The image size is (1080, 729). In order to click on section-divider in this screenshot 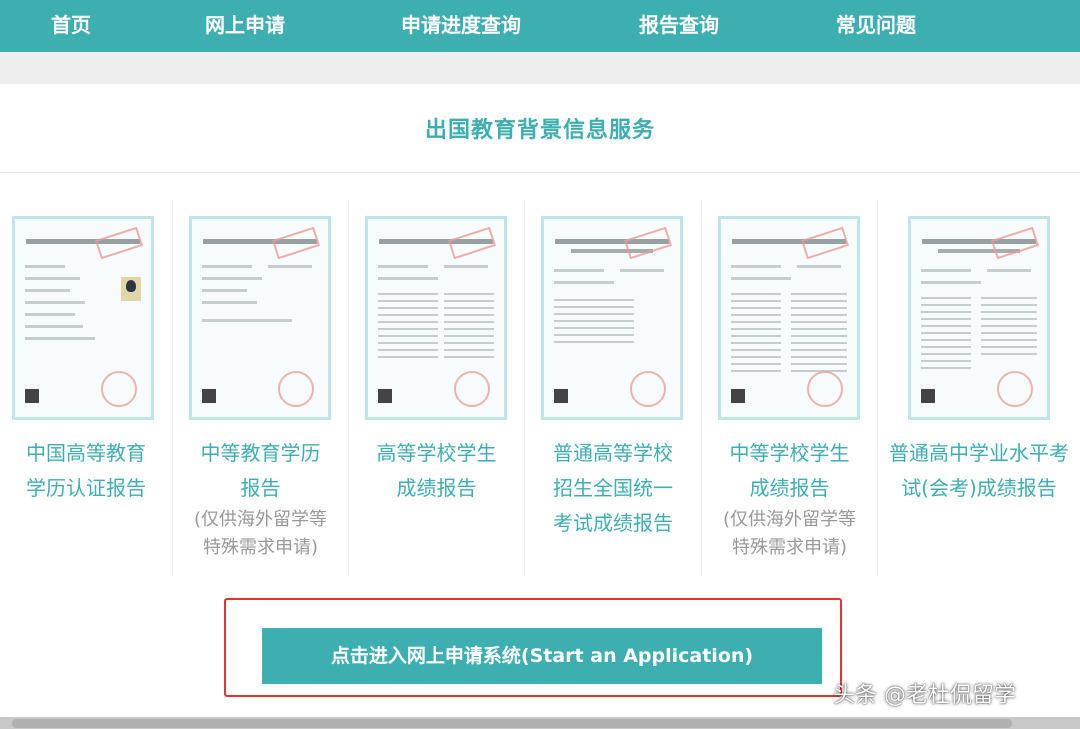, I will do `click(540, 172)`.